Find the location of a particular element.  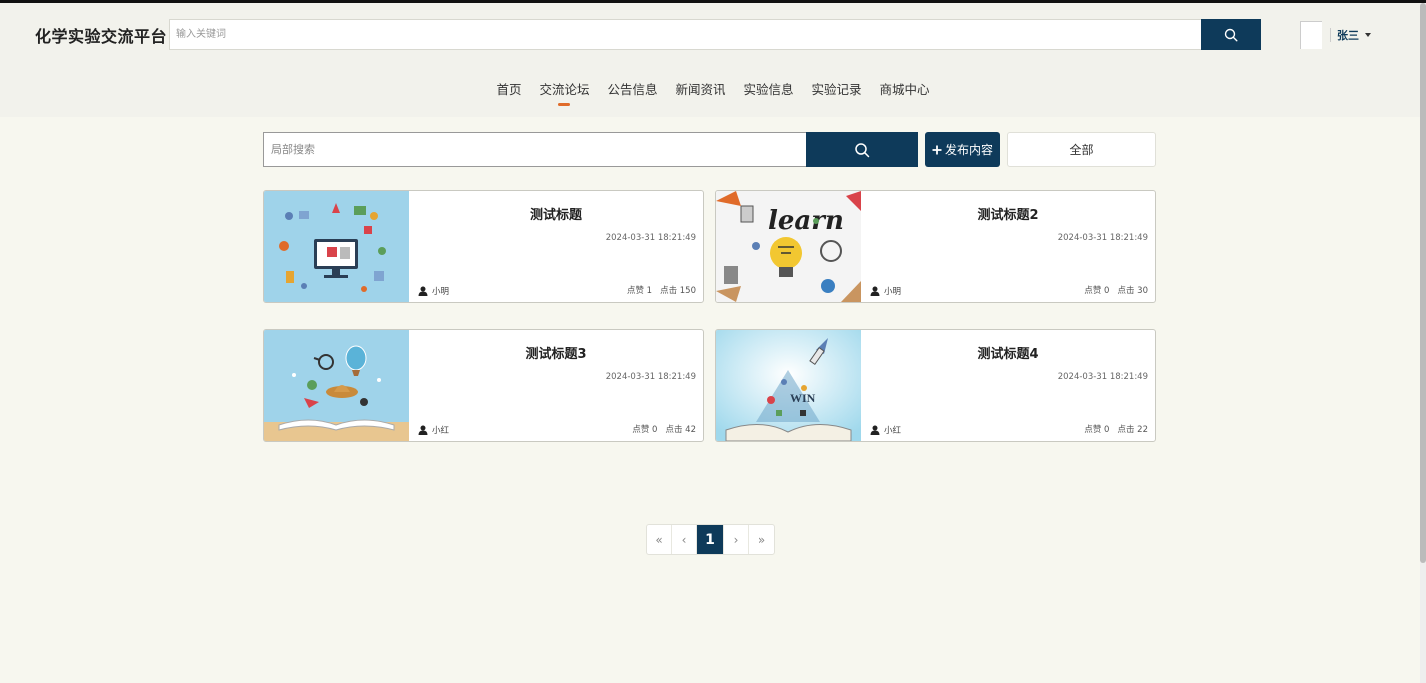

scrollbar-thumb is located at coordinates (1423, 283).